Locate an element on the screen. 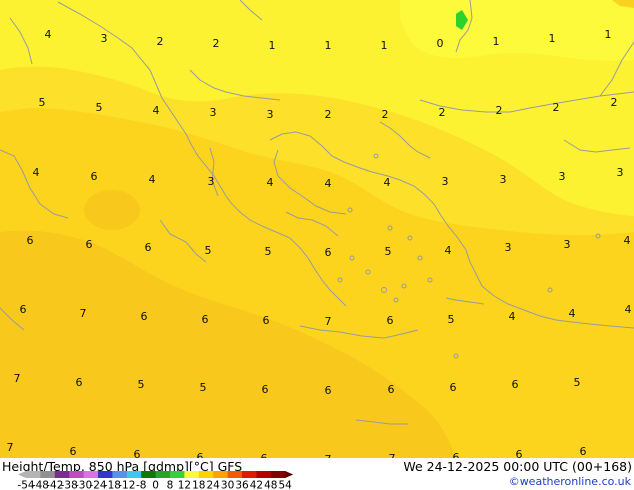 The height and width of the screenshot is (490, 634). legend-tick-label: 0 is located at coordinates (155, 485).